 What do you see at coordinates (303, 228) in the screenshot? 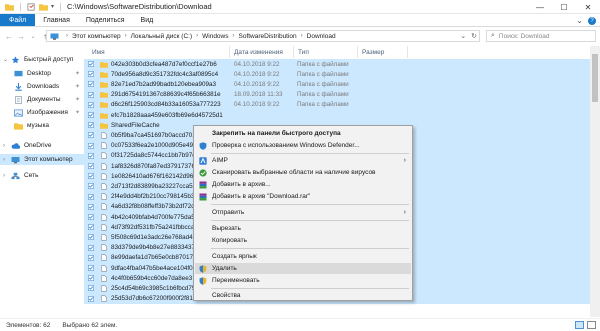
I see `menu-item-cut: Вырезать` at bounding box center [303, 228].